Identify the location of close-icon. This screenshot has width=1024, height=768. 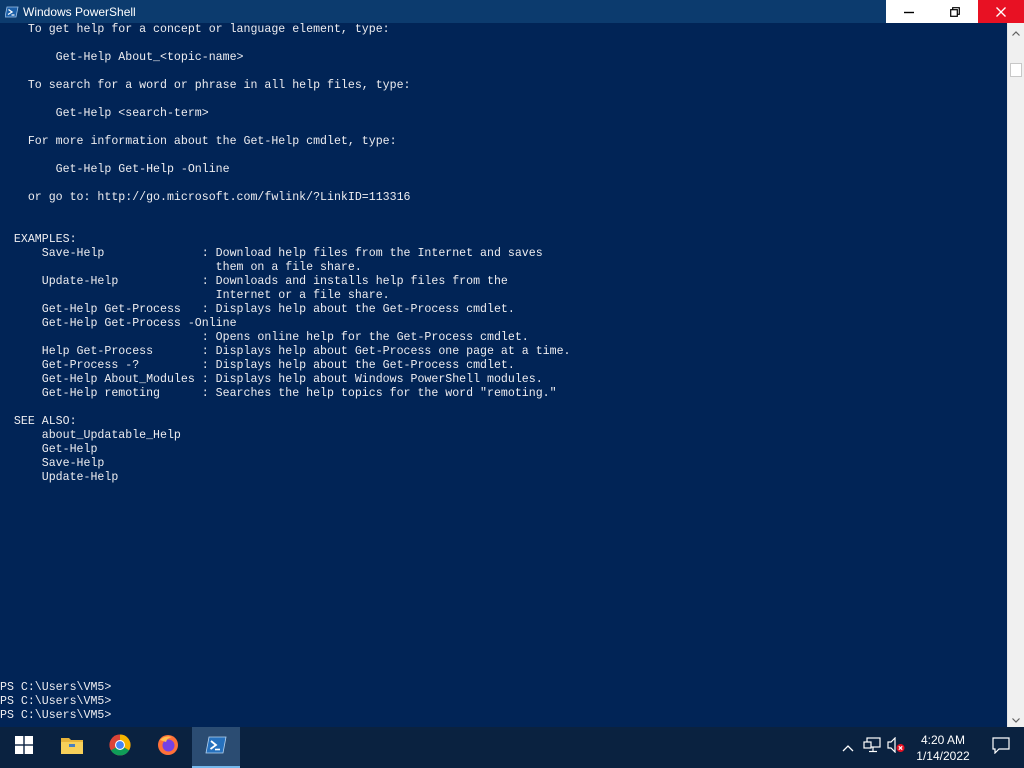
(1001, 11).